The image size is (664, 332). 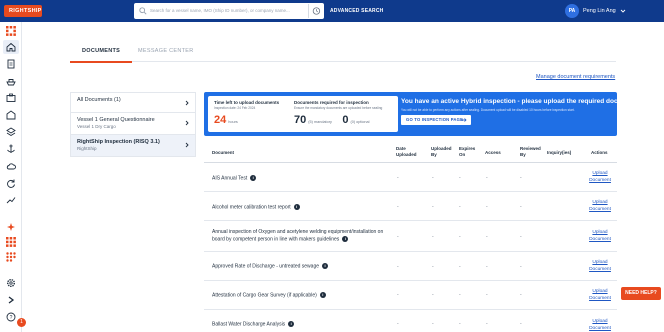 I want to click on building-icon, so click(x=11, y=115).